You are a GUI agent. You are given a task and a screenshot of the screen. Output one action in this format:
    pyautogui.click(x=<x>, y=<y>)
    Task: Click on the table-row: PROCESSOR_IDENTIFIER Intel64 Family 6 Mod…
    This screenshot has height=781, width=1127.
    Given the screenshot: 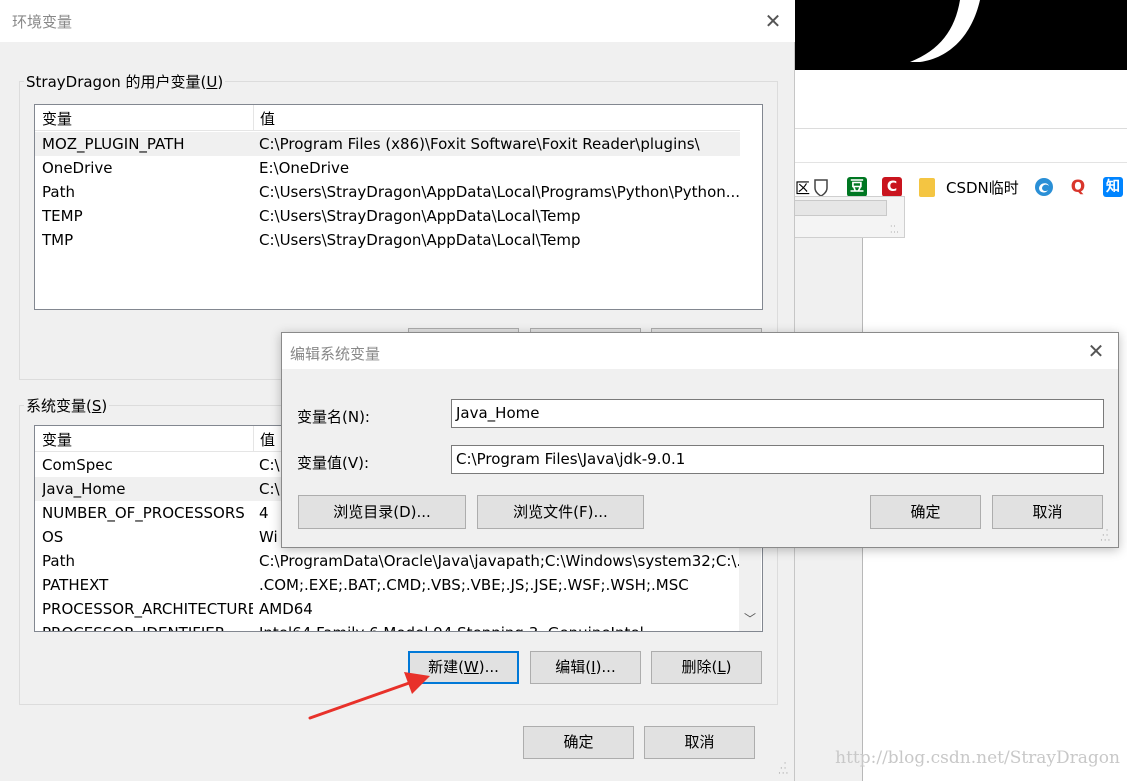 What is the action you would take?
    pyautogui.click(x=387, y=626)
    